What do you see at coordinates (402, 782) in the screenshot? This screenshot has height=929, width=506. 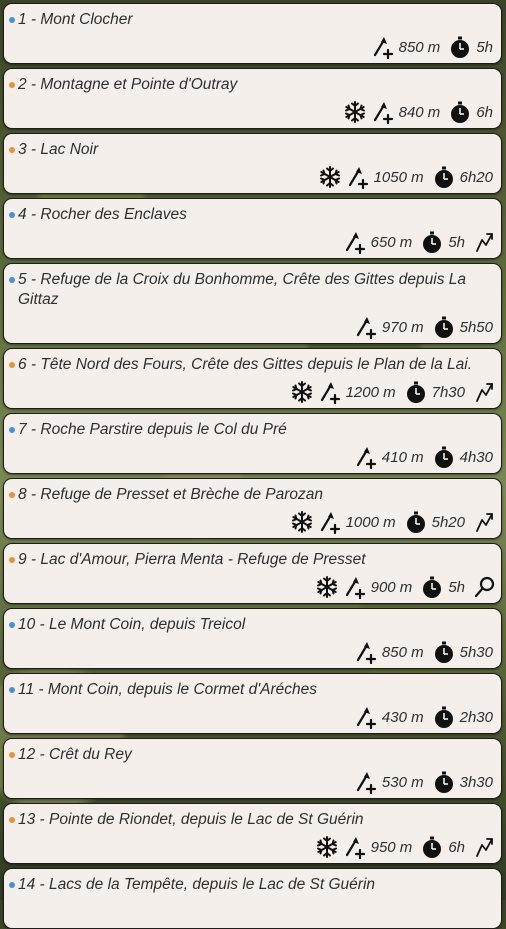 I see `elevation-value: 530 m` at bounding box center [402, 782].